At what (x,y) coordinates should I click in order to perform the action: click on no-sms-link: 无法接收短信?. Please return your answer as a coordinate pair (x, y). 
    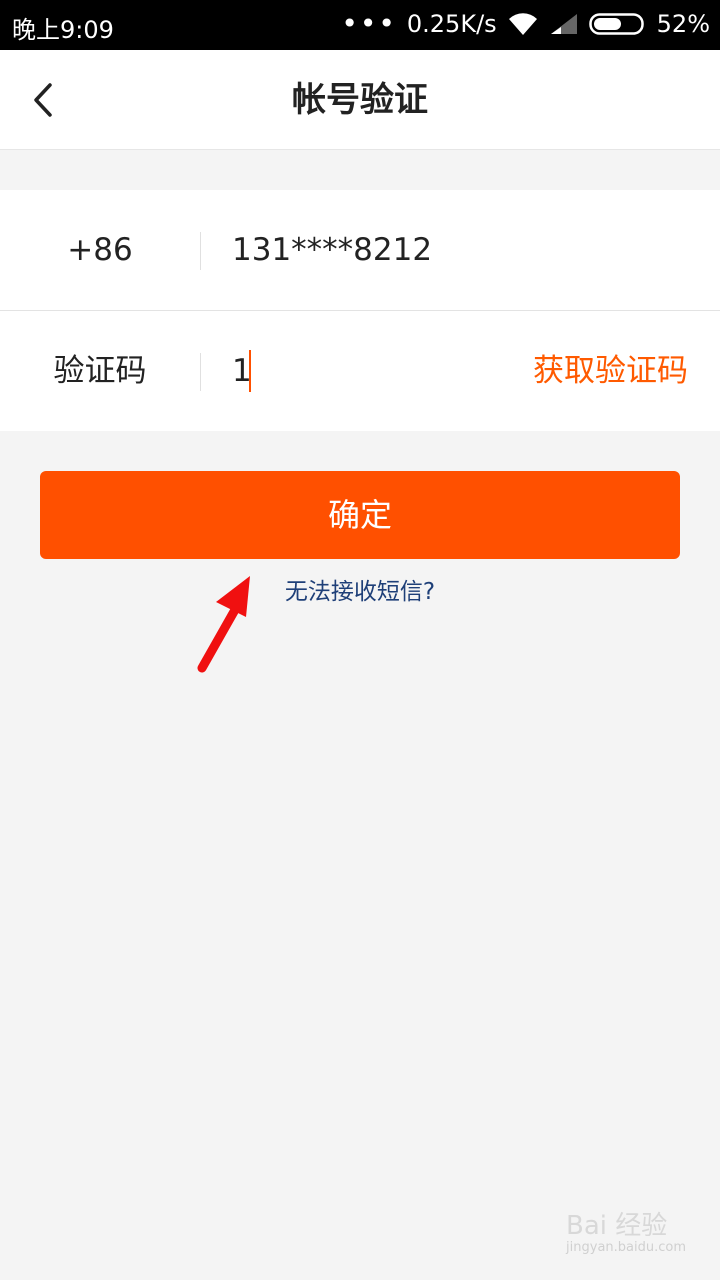
    Looking at the image, I should click on (360, 589).